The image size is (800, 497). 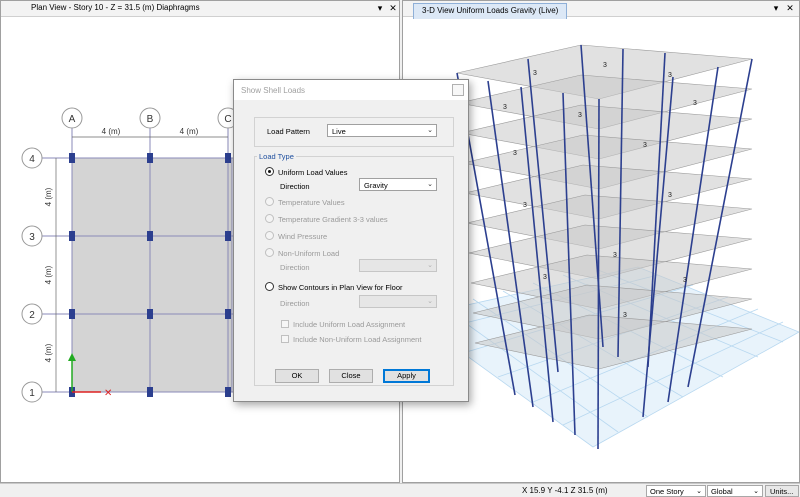 I want to click on label-contour-direction: Direction, so click(x=295, y=303).